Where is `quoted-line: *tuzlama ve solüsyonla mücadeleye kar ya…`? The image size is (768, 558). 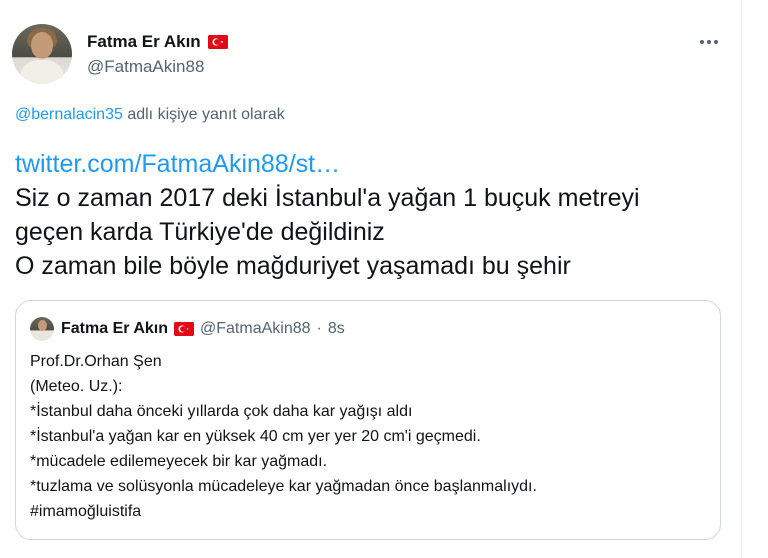
quoted-line: *tuzlama ve solüsyonla mücadeleye kar ya… is located at coordinates (283, 486).